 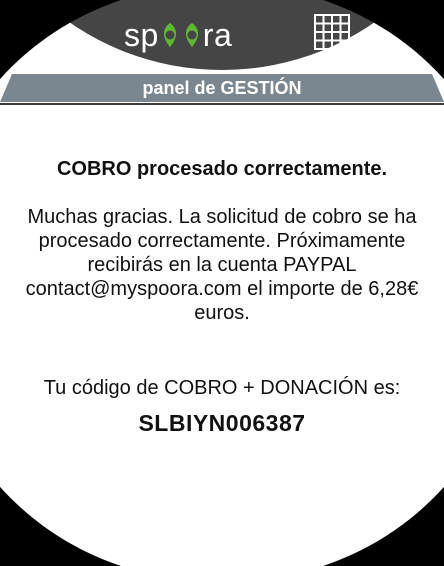 I want to click on panel-bar: panel de GESTIÓN, so click(x=222, y=88).